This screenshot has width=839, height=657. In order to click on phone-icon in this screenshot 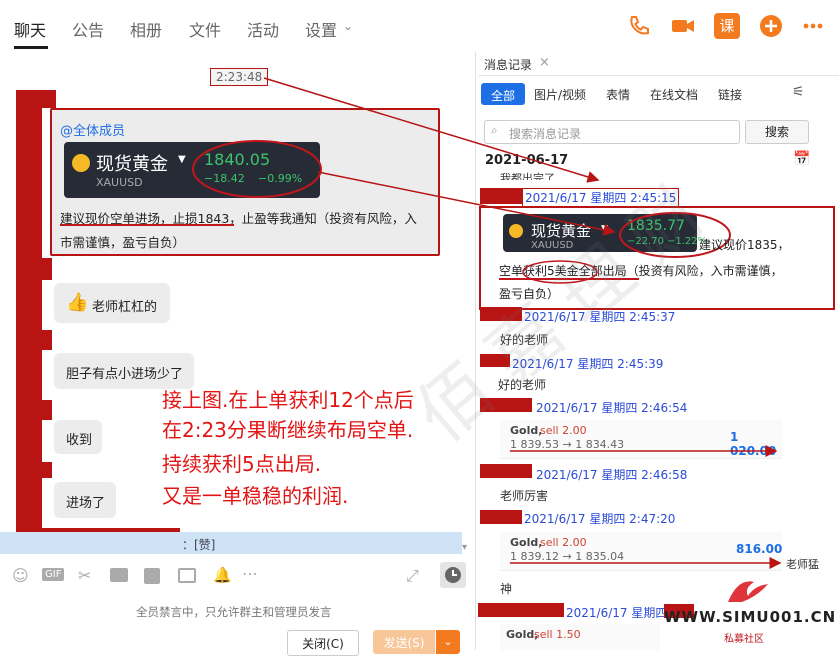, I will do `click(639, 26)`.